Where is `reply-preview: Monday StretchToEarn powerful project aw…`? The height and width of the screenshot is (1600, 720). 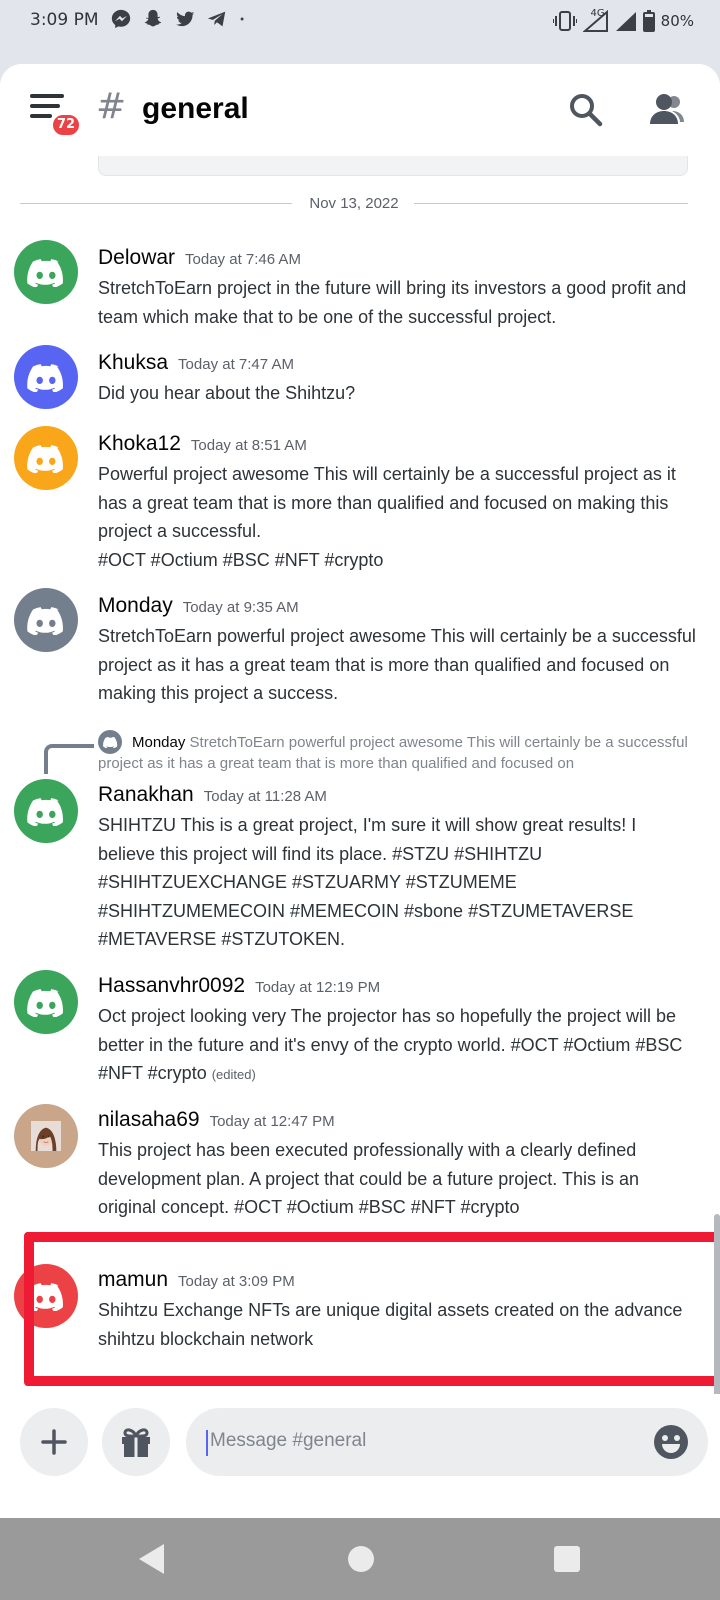 reply-preview: Monday StretchToEarn powerful project aw… is located at coordinates (360, 755).